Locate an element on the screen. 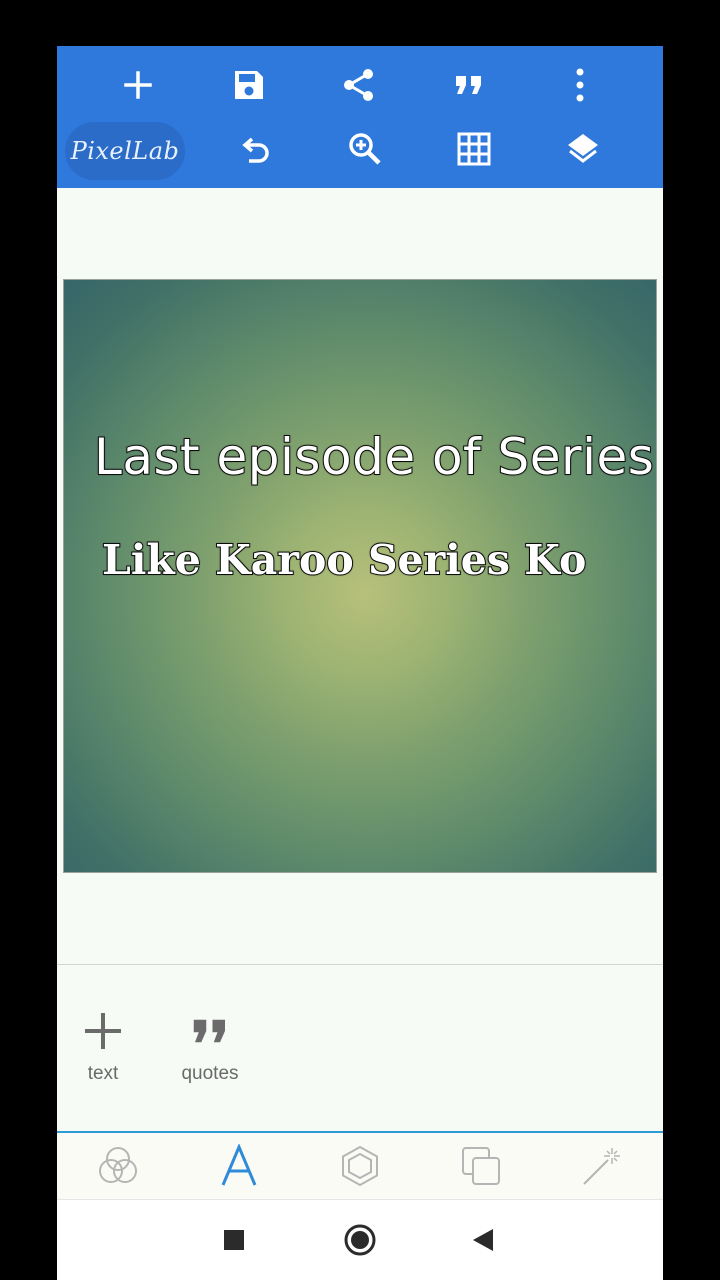 Image resolution: width=720 pixels, height=1280 pixels. add-quote-tool: quotes is located at coordinates (210, 1045).